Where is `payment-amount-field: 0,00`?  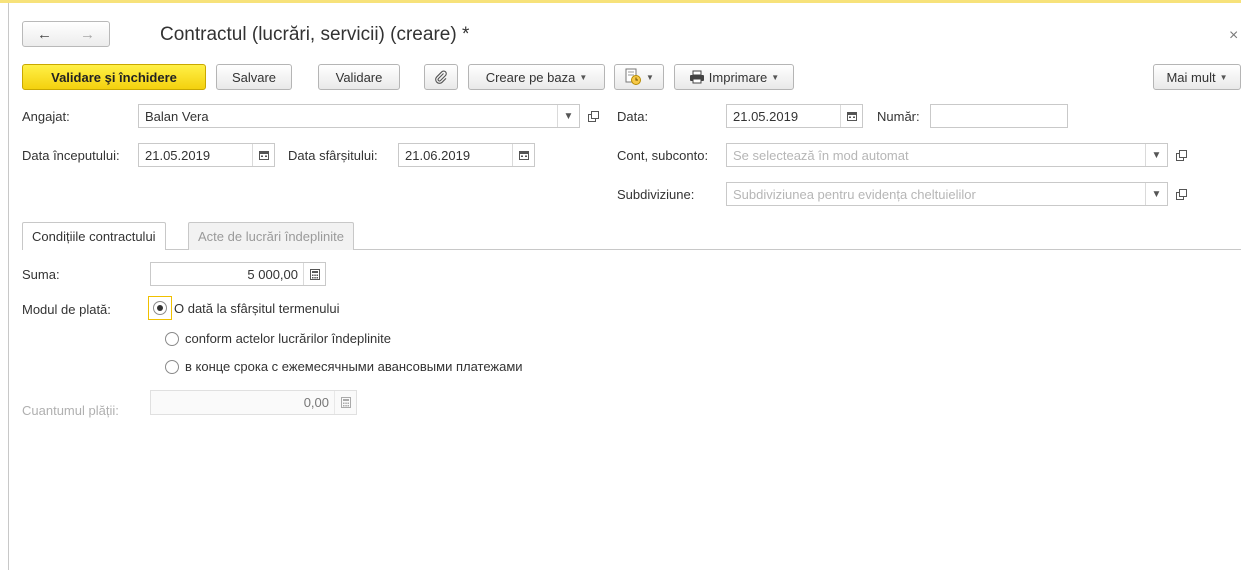 payment-amount-field: 0,00 is located at coordinates (253, 402).